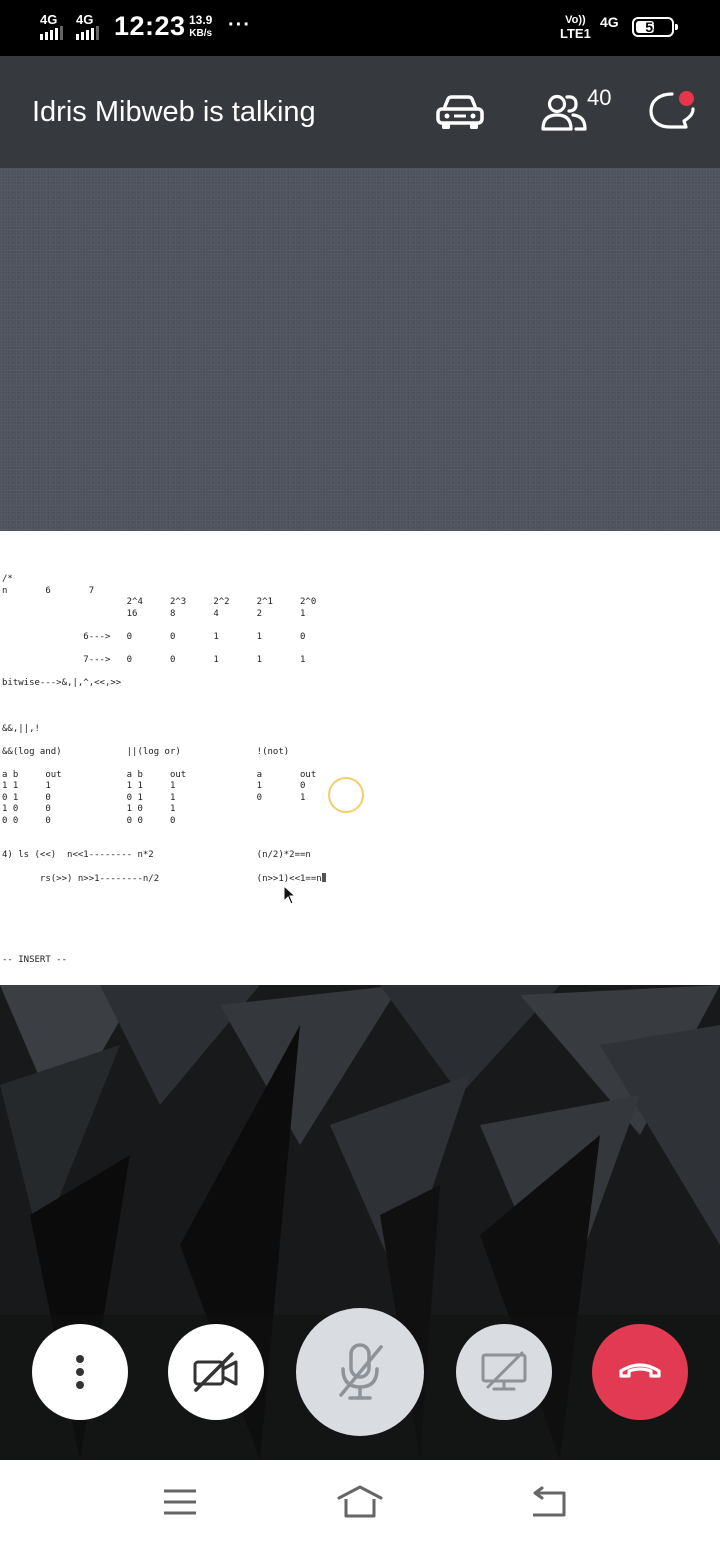 Image resolution: width=720 pixels, height=1544 pixels. I want to click on more-options-button, so click(80, 1372).